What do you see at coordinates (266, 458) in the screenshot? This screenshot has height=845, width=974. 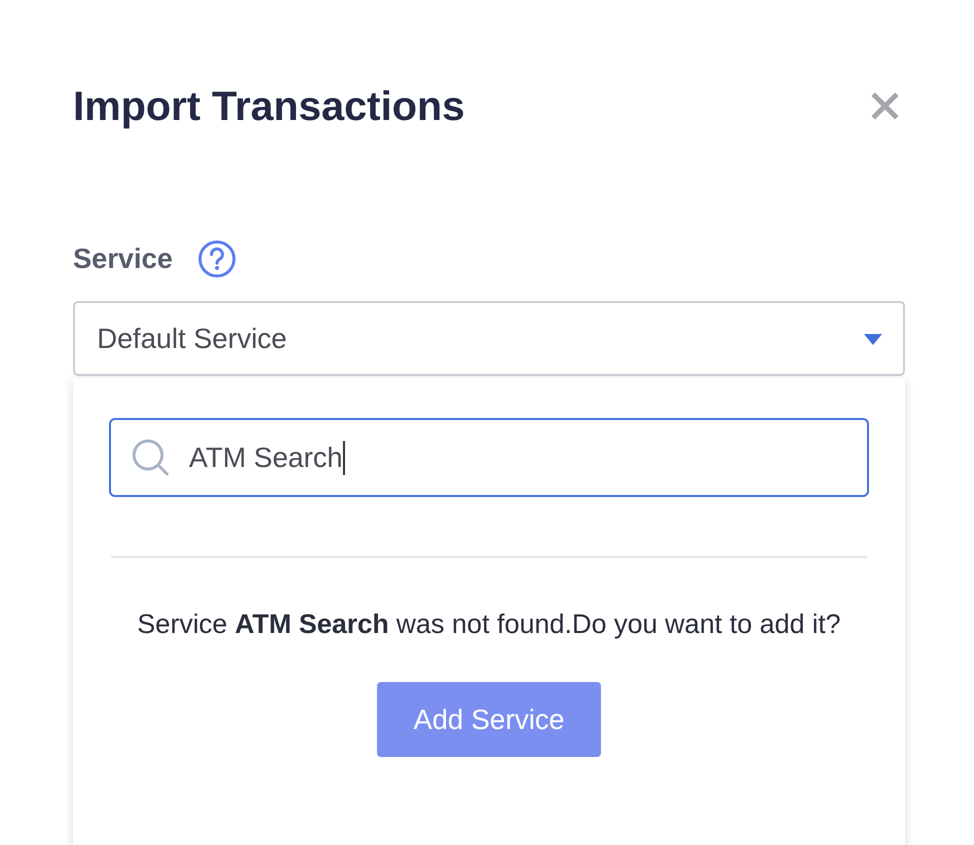 I see `search-text: ATM Search` at bounding box center [266, 458].